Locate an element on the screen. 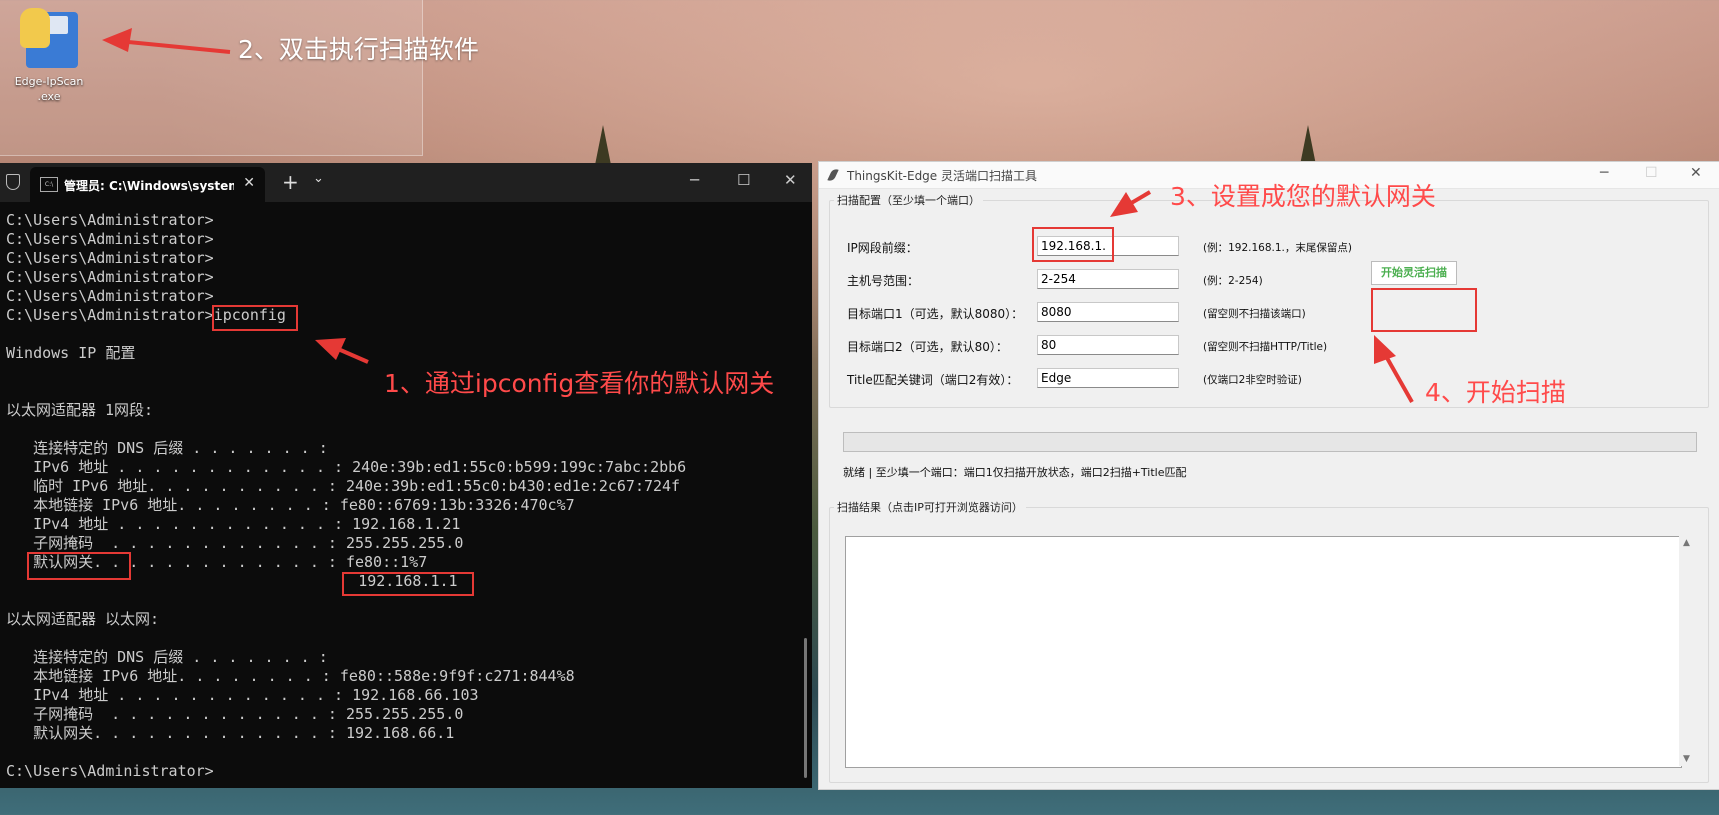 Image resolution: width=1719 pixels, height=815 pixels. tab-dropdown-button: ⌄ is located at coordinates (318, 178).